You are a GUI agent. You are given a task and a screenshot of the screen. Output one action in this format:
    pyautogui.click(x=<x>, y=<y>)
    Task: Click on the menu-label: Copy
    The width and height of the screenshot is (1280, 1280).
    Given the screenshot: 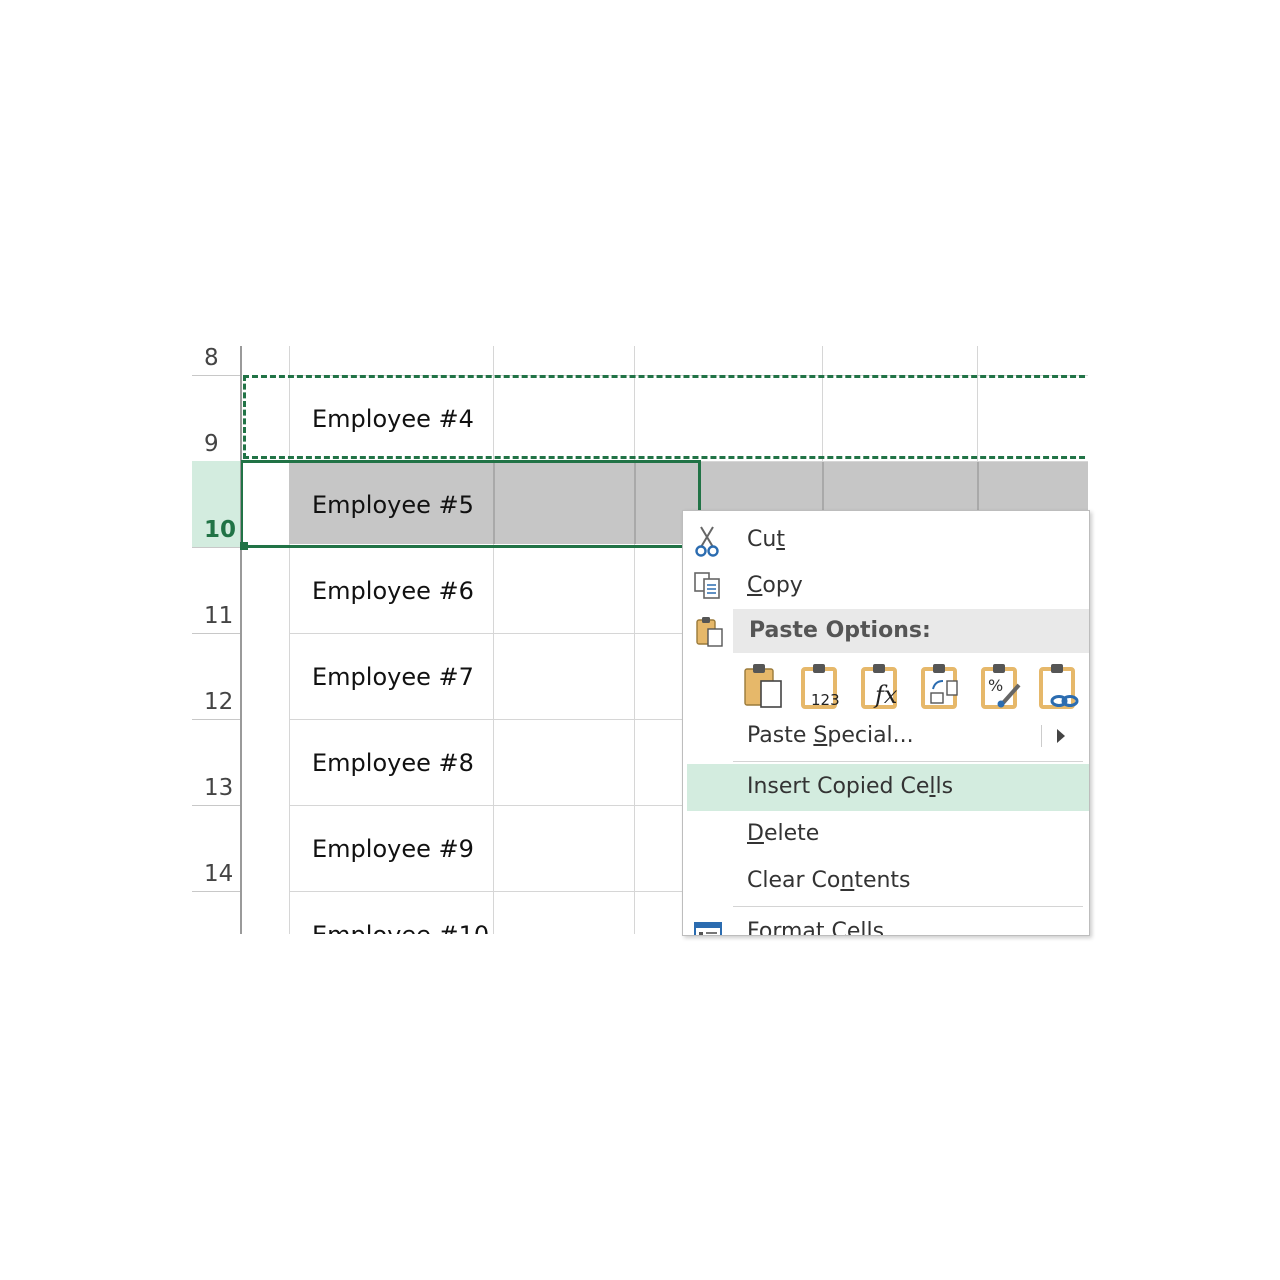 What is the action you would take?
    pyautogui.click(x=775, y=585)
    